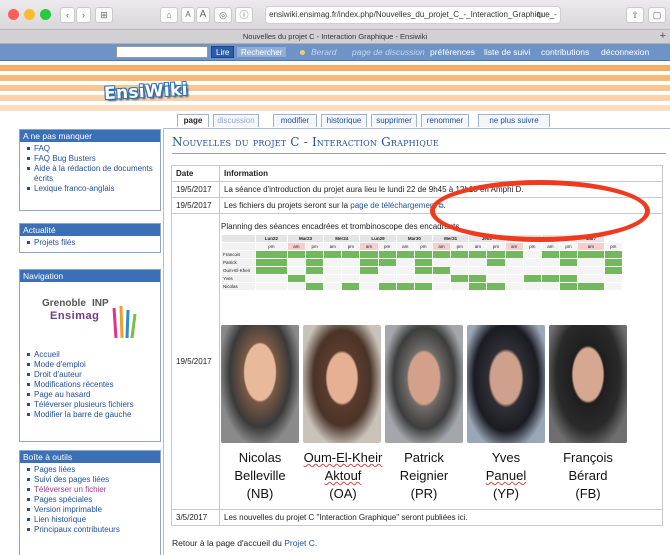 The width and height of the screenshot is (670, 555). I want to click on sidebar-item-pages-liees: Pages liées, so click(91, 470).